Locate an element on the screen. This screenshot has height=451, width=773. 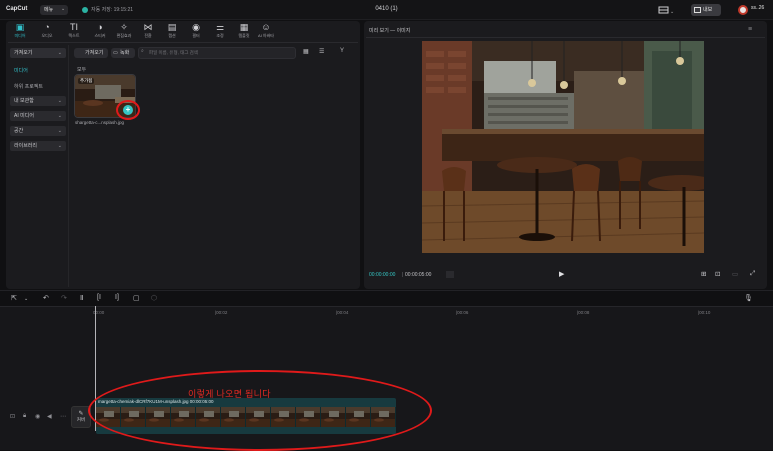
delete-icon: ▢ is located at coordinates (136, 298).